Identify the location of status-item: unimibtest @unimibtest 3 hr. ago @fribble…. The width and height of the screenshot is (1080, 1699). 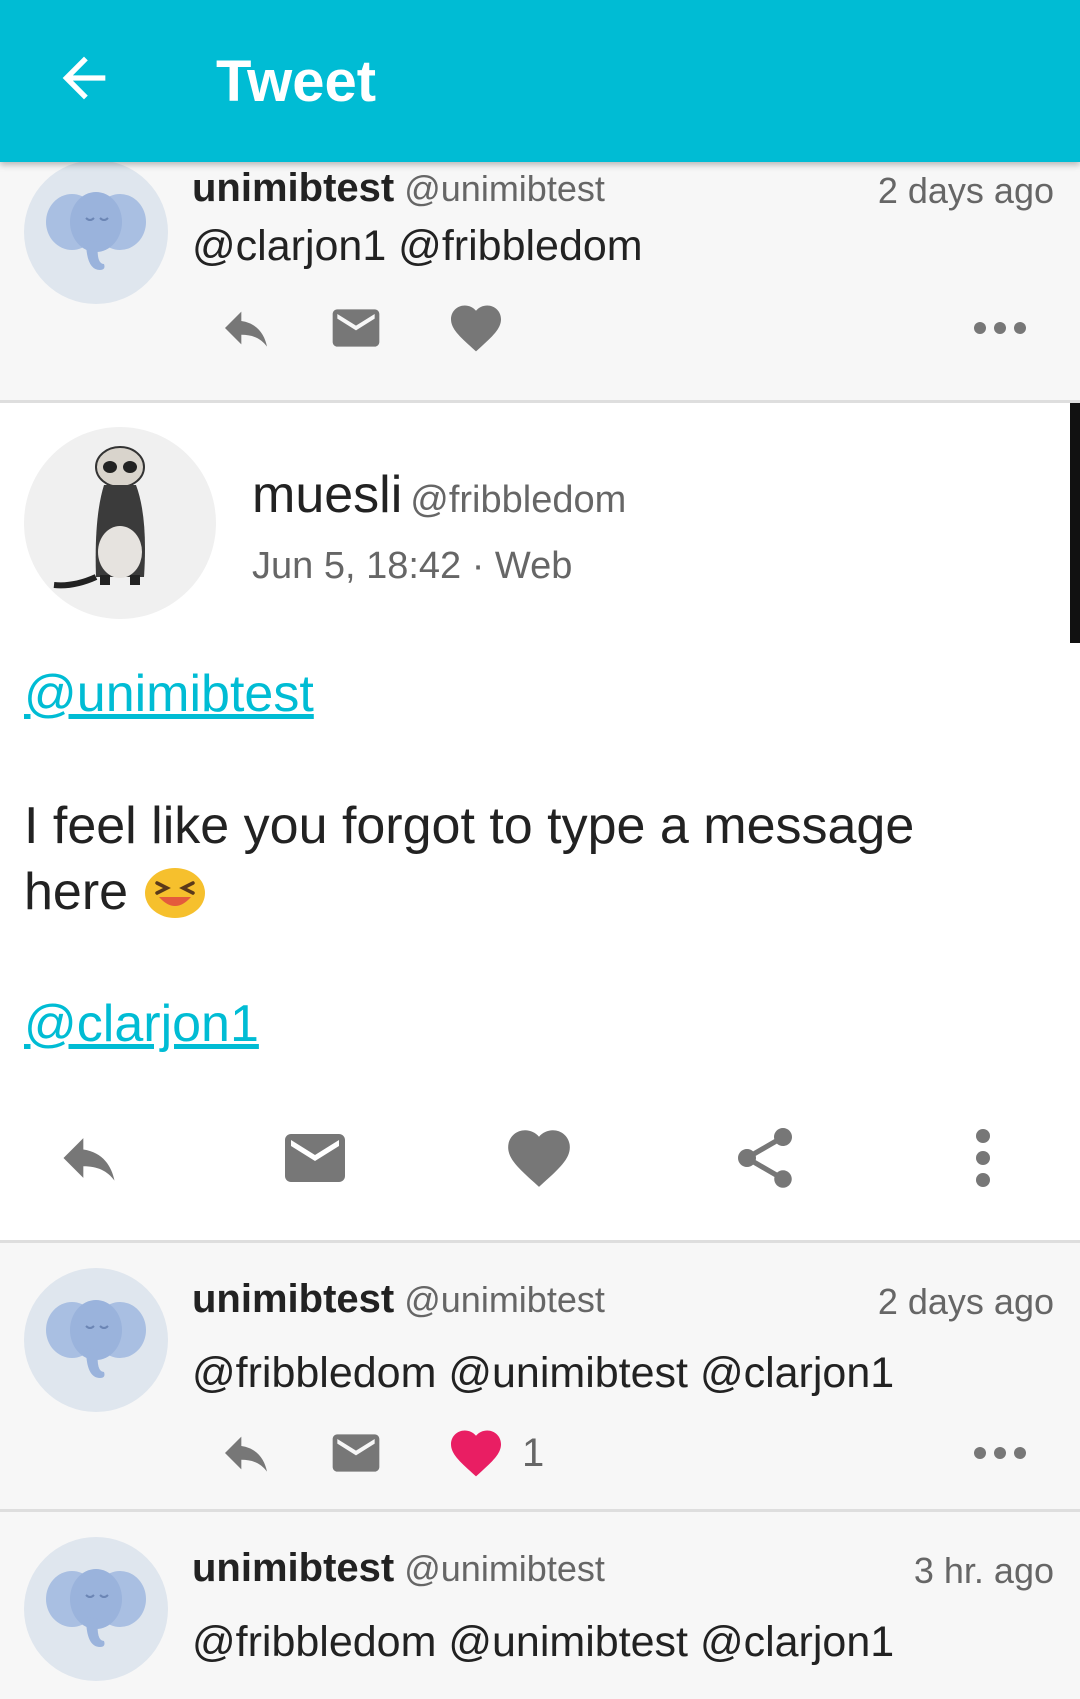
(540, 1605).